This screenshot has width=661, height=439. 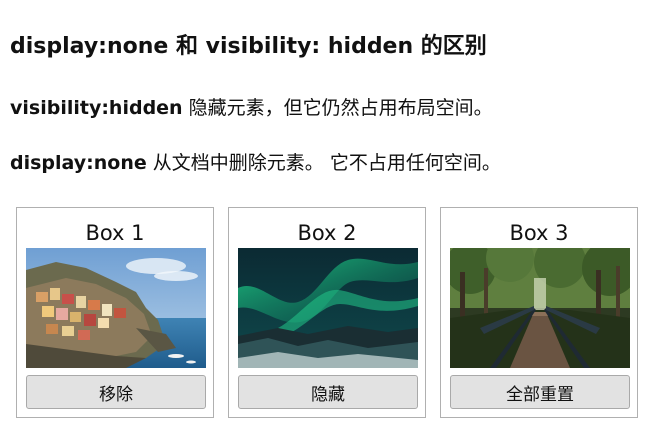 I want to click on coastal-village-photo, so click(x=116, y=308).